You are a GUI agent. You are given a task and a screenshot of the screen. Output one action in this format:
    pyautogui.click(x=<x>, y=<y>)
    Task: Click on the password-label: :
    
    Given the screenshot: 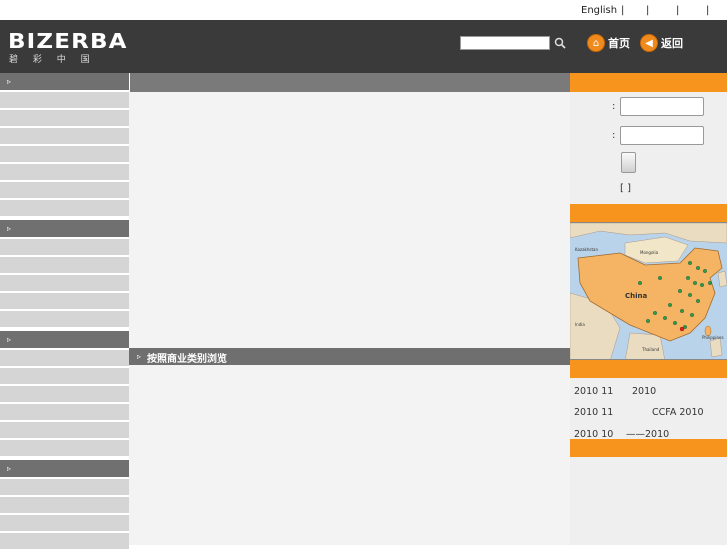 What is the action you would take?
    pyautogui.click(x=614, y=135)
    